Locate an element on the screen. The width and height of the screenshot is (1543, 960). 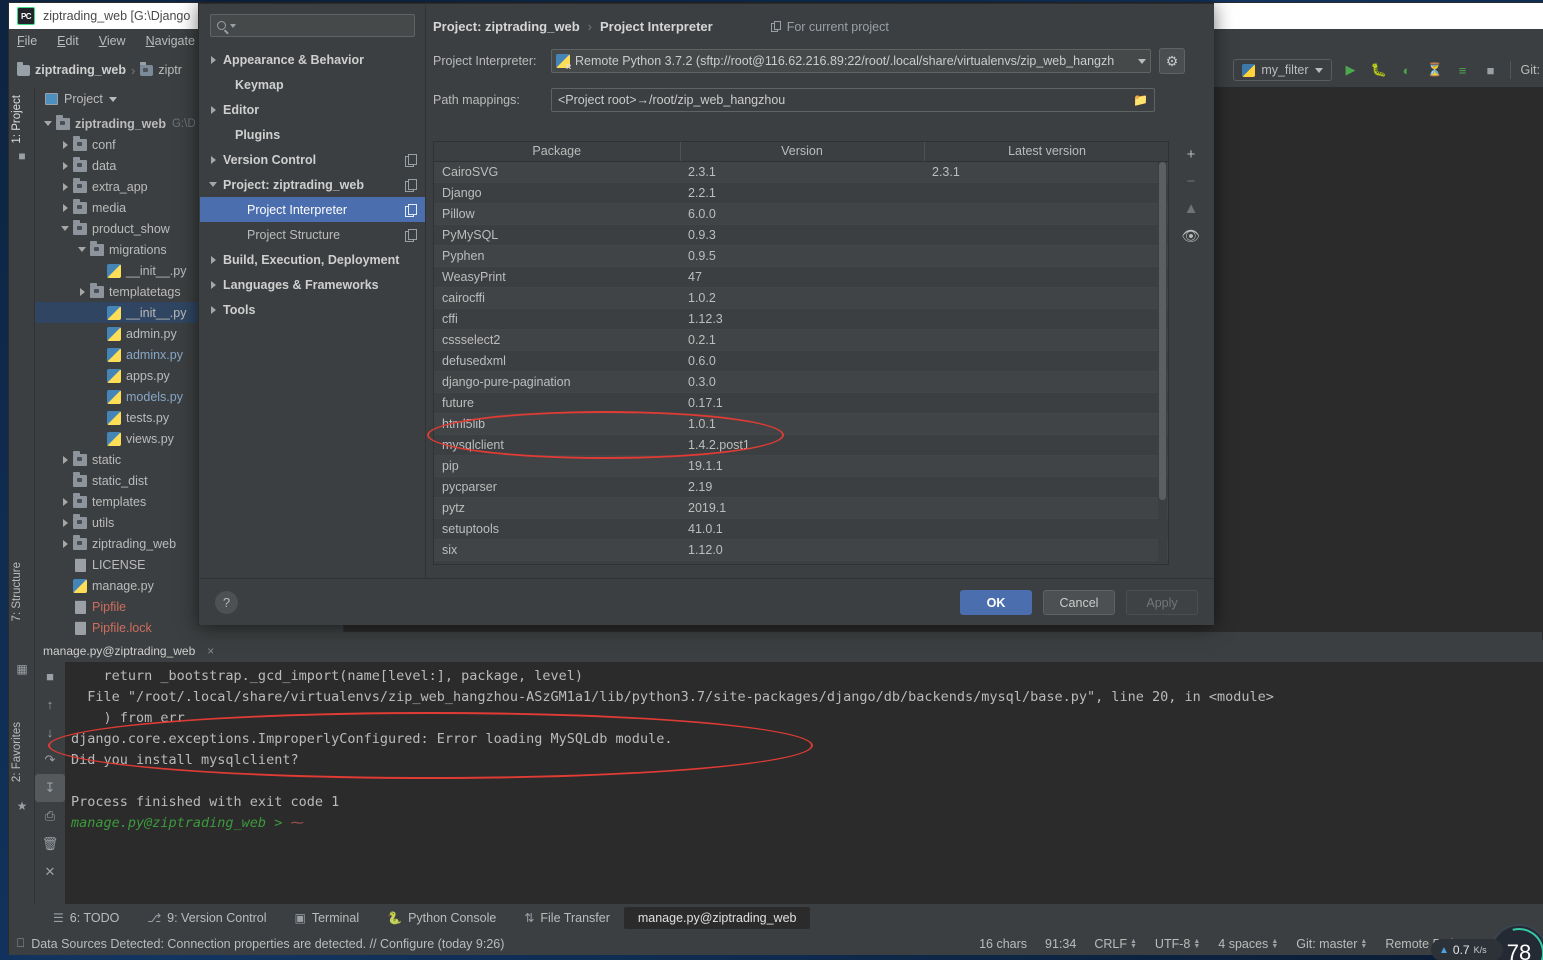
close-icon: ✕ is located at coordinates (50, 872).